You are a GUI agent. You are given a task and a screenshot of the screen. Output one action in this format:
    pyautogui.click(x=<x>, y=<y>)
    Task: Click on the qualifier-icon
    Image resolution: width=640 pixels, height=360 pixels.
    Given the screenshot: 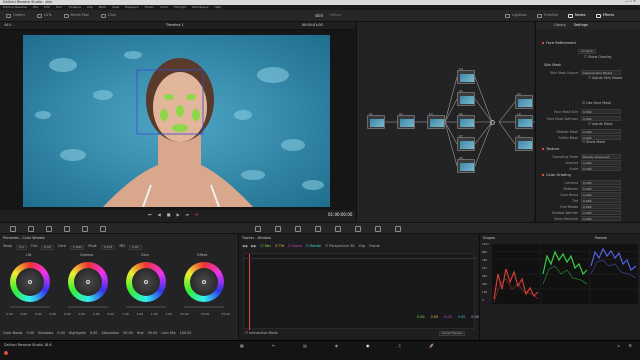 What is the action you would take?
    pyautogui.click(x=258, y=229)
    